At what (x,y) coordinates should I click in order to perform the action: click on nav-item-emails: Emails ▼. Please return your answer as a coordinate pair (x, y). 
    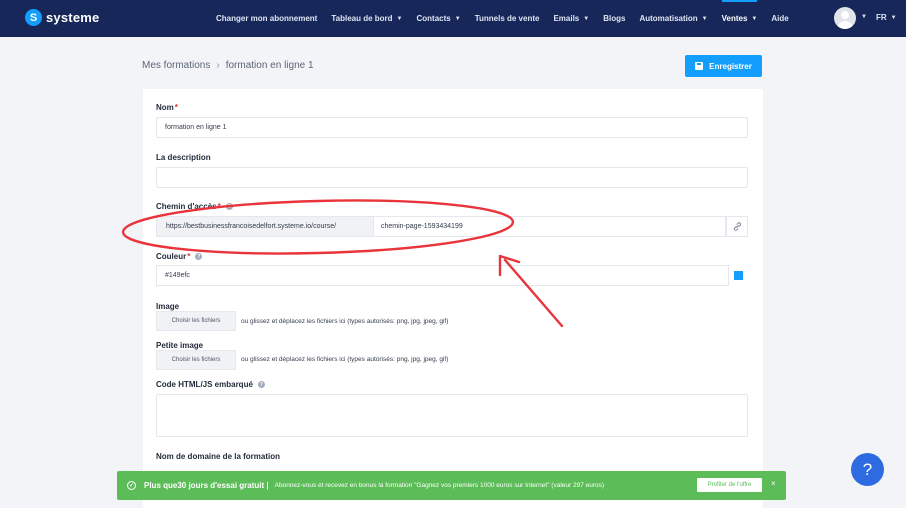
    Looking at the image, I should click on (571, 18).